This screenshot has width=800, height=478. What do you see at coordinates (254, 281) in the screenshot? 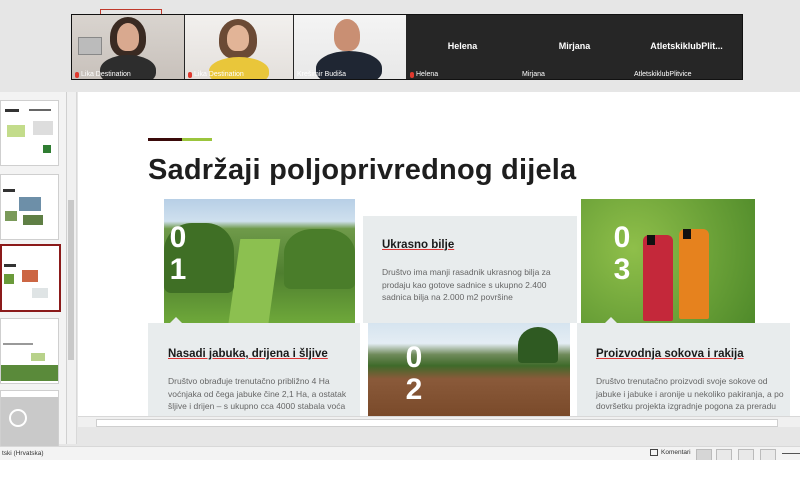
I see `orchard-path` at bounding box center [254, 281].